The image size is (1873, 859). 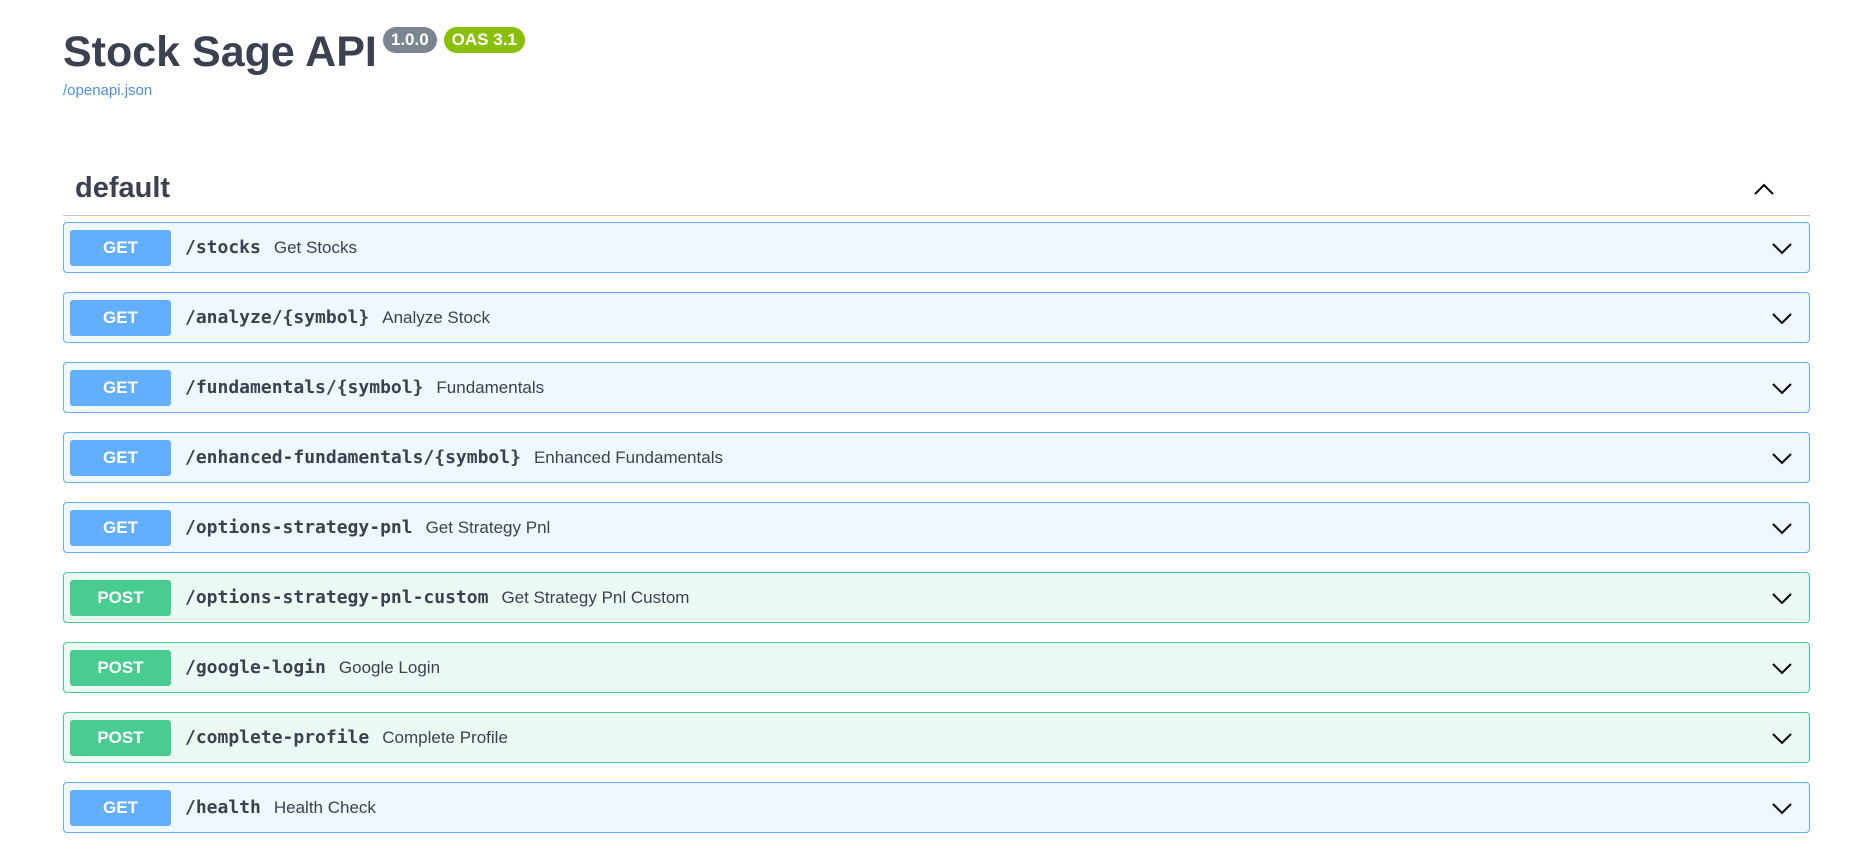 I want to click on oas-badge: OAS 3.1, so click(x=484, y=40).